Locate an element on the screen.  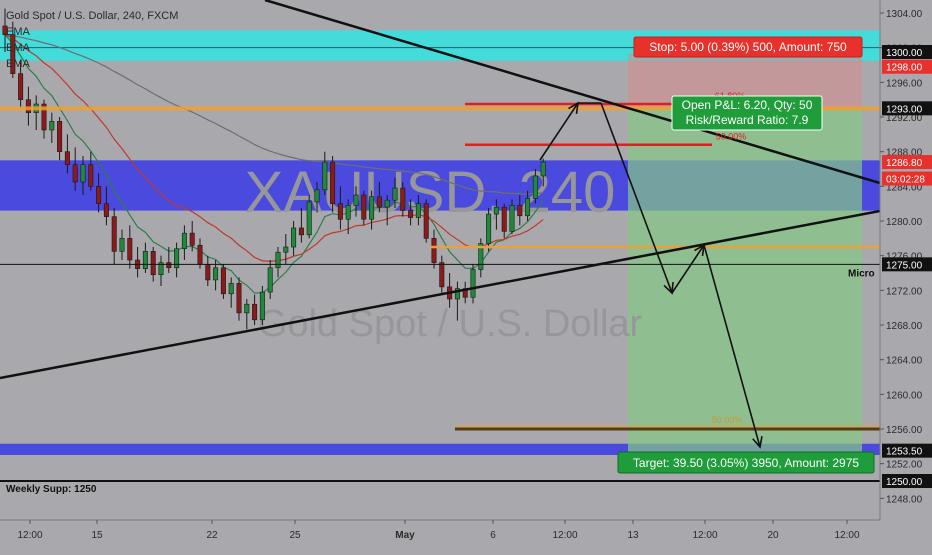
time-tick-label: 15 is located at coordinates (97, 535).